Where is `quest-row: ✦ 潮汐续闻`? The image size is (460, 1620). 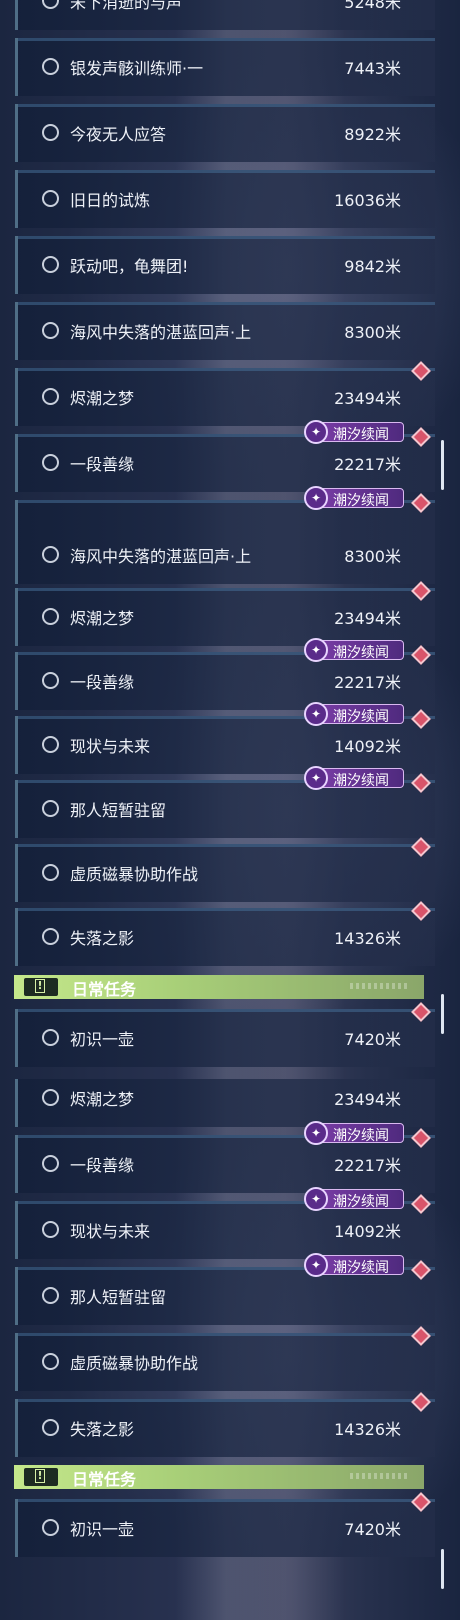
quest-row: ✦ 潮汐续闻 is located at coordinates (225, 512).